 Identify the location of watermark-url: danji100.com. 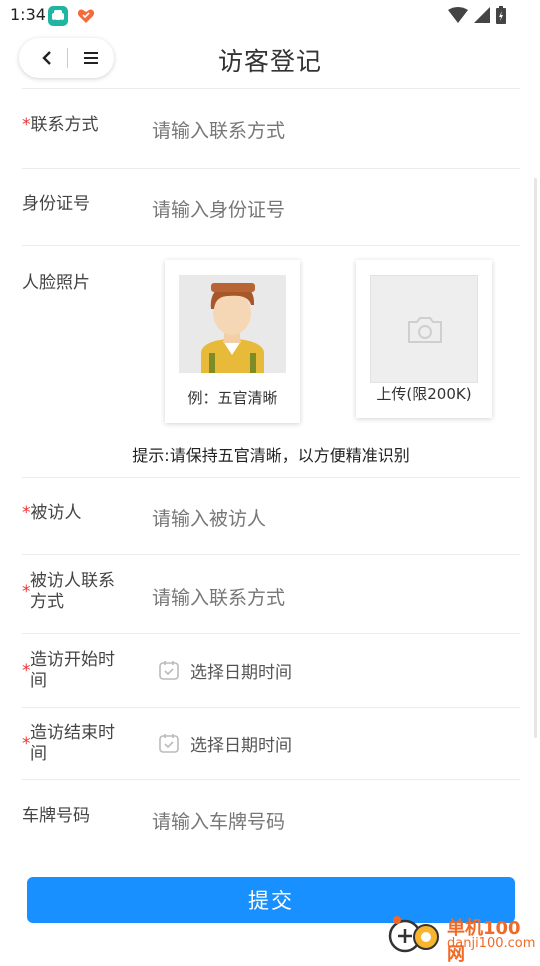
(491, 943).